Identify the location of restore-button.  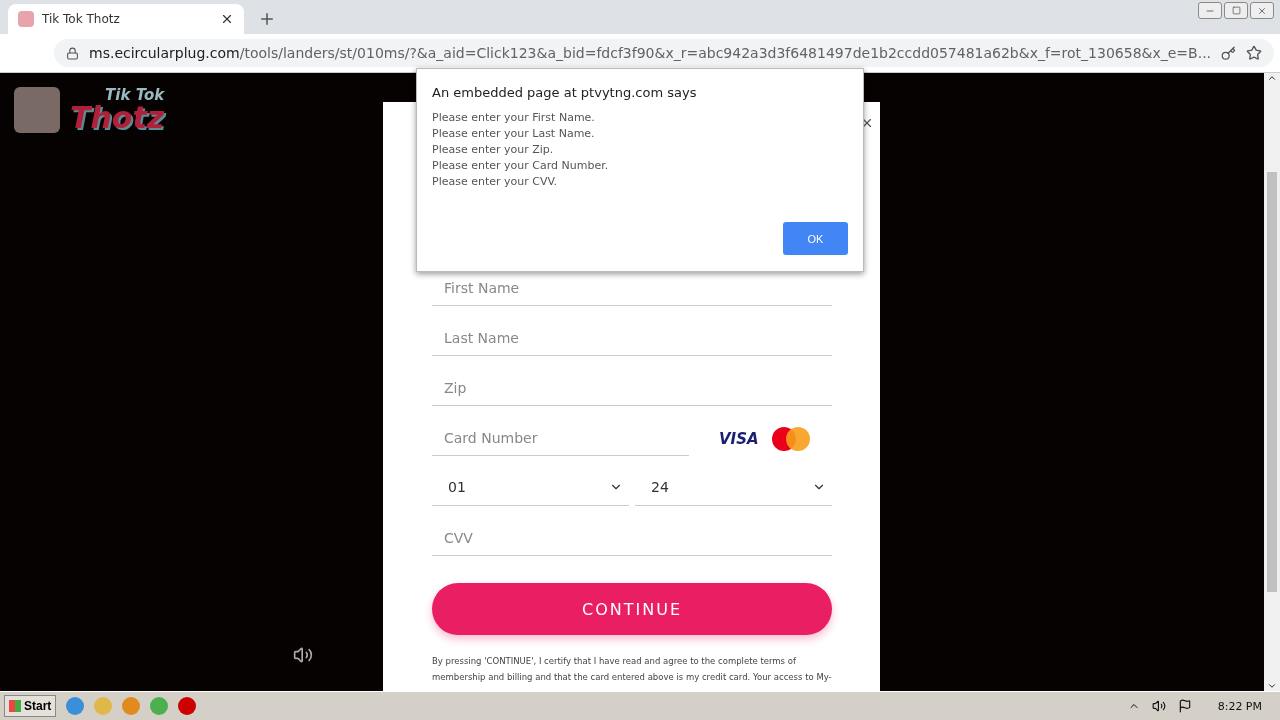
(1236, 10).